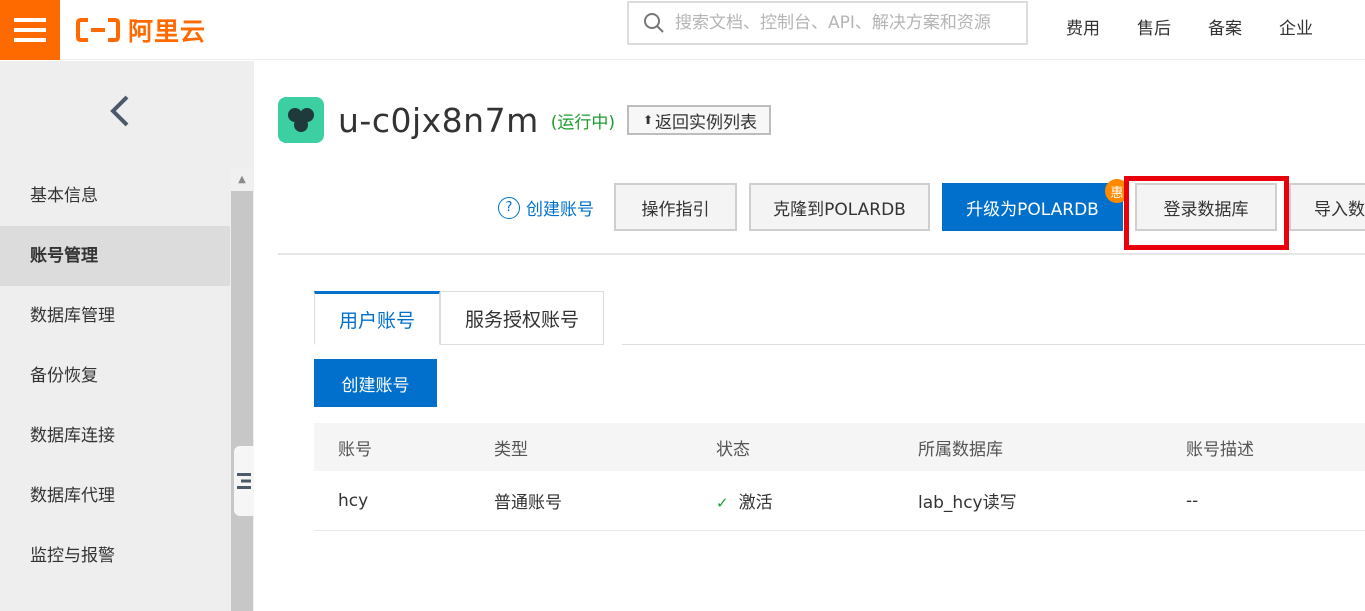 The width and height of the screenshot is (1365, 611). Describe the element at coordinates (839, 207) in the screenshot. I see `clone-to-polardb-button: 克隆到POLARDB` at that location.